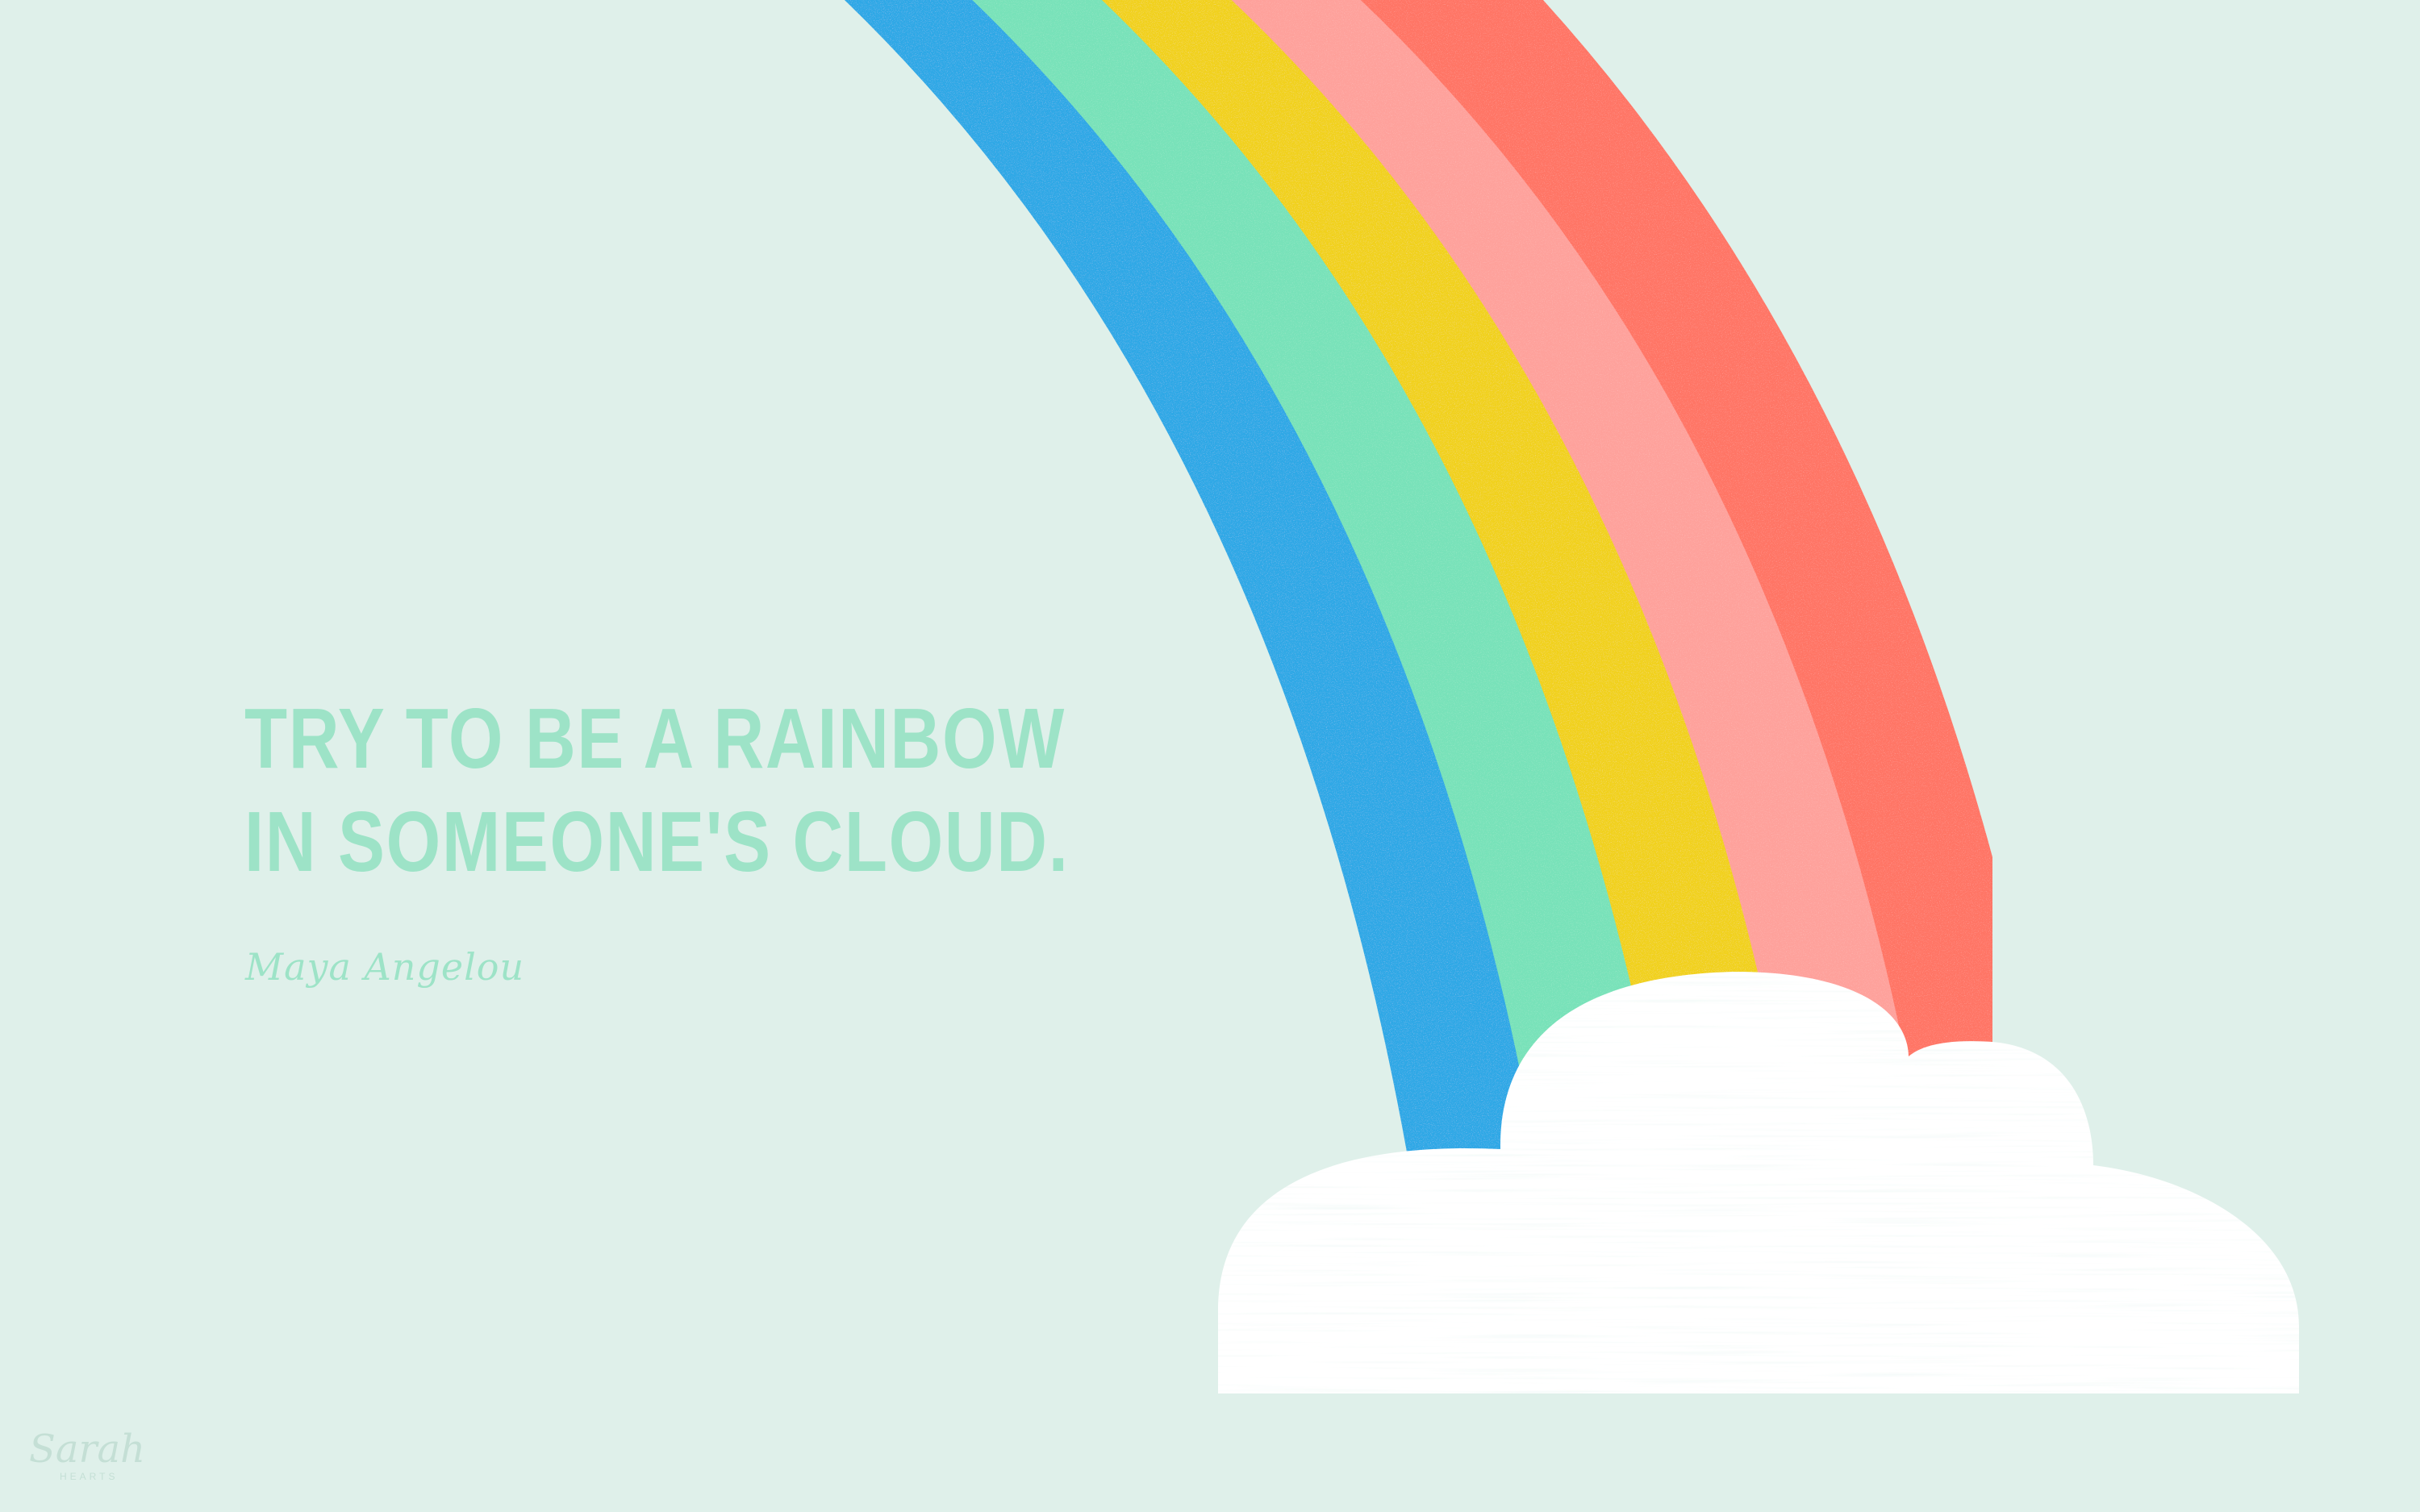 This screenshot has height=1512, width=2420. I want to click on quote-line-1: TRY TO BE A RAINBOW, so click(655, 738).